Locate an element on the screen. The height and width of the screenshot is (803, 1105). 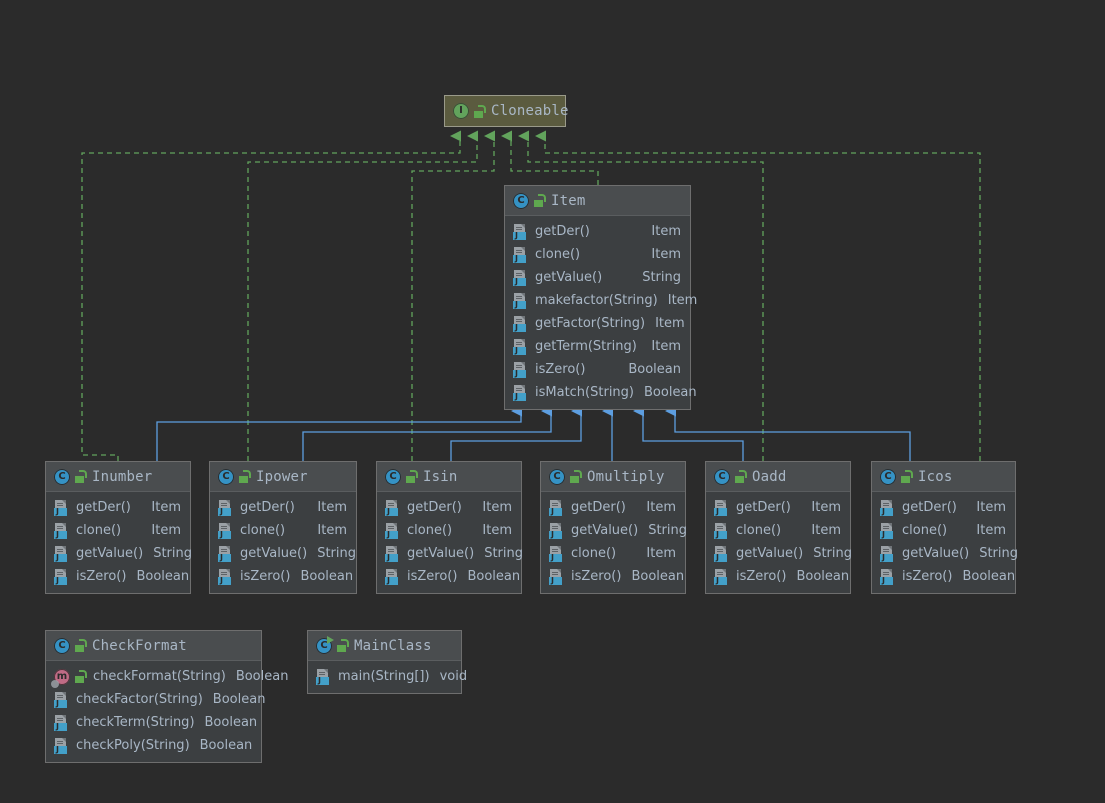
member-name-label: checkFormat(String) is located at coordinates (159, 676).